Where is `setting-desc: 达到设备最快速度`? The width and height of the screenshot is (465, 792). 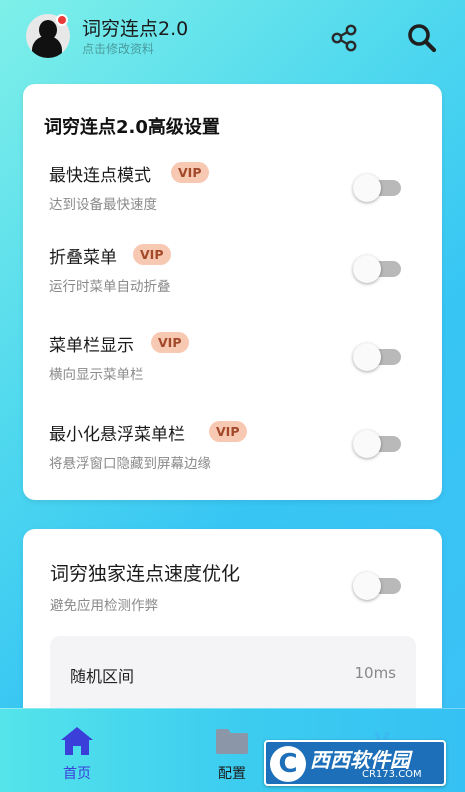
setting-desc: 达到设备最快速度 is located at coordinates (103, 205).